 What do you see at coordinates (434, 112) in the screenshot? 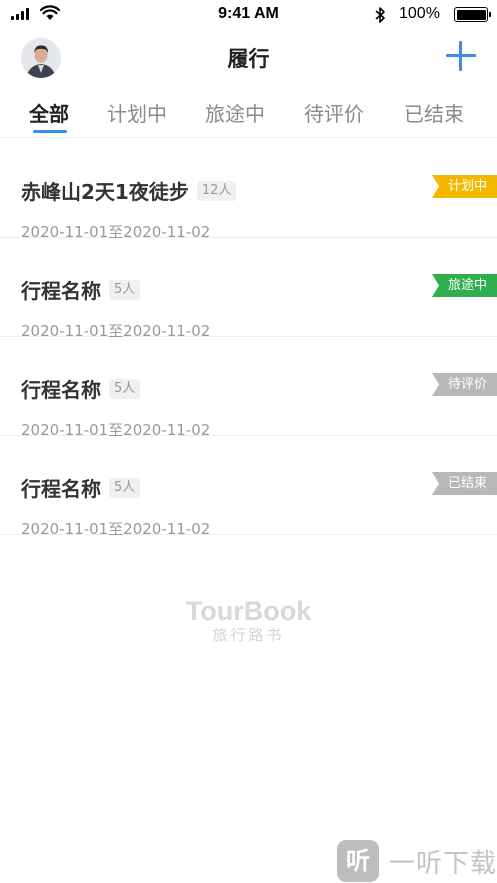
I see `tab-finished: 已结束` at bounding box center [434, 112].